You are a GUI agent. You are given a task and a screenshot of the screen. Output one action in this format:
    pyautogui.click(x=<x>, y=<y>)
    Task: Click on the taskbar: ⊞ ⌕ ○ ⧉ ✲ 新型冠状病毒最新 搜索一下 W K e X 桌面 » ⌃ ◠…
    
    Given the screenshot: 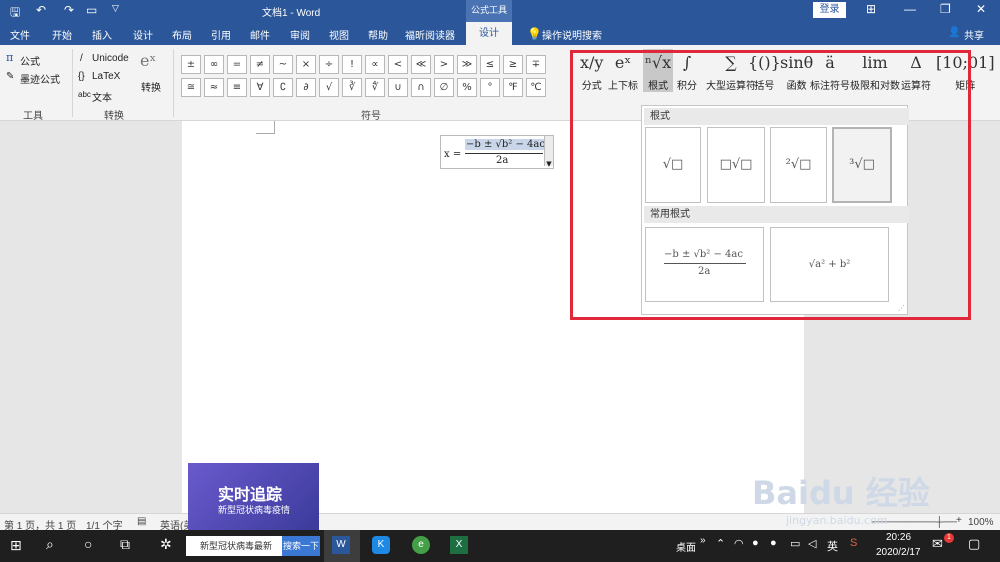 What is the action you would take?
    pyautogui.click(x=500, y=546)
    